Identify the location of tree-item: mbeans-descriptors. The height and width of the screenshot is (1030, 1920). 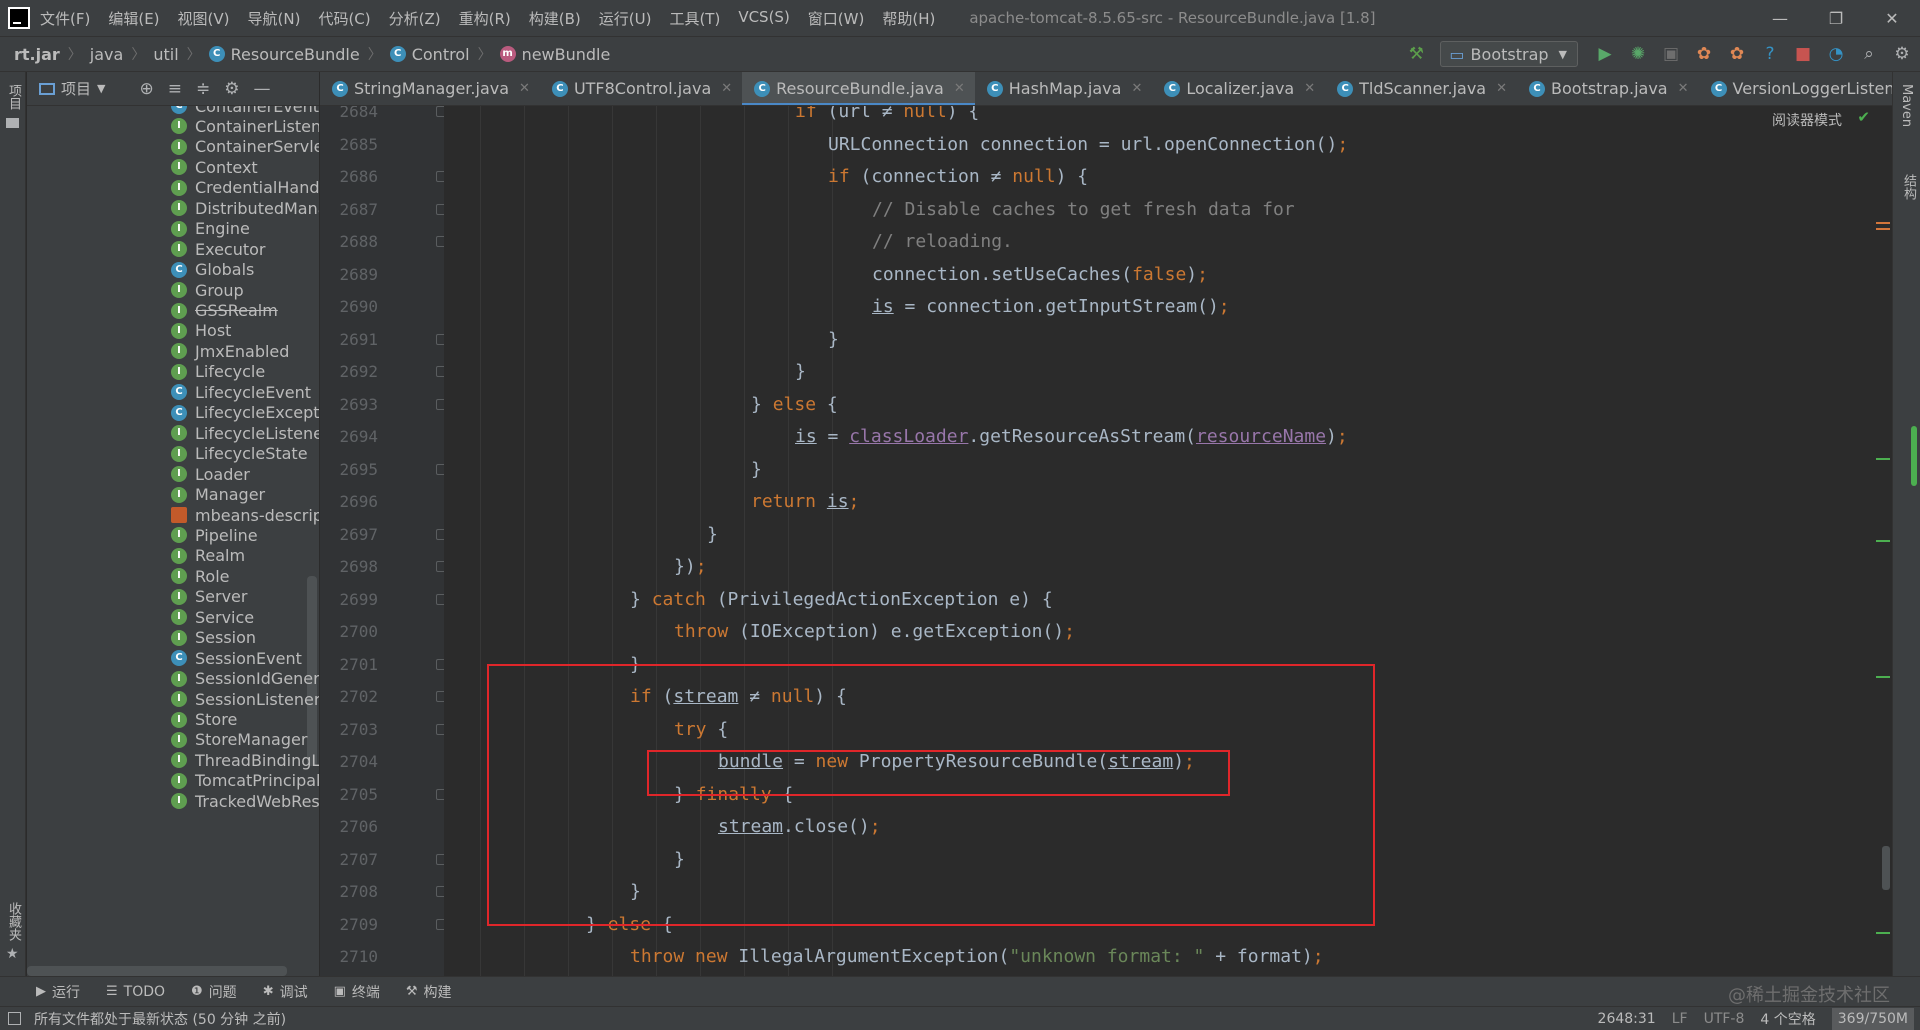
(245, 515).